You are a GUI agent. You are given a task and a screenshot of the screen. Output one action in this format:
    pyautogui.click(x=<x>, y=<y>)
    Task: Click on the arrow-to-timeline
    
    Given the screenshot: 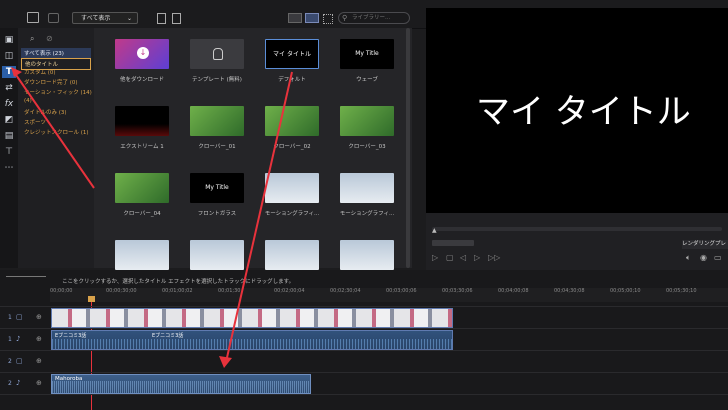 What is the action you would take?
    pyautogui.click(x=259, y=217)
    